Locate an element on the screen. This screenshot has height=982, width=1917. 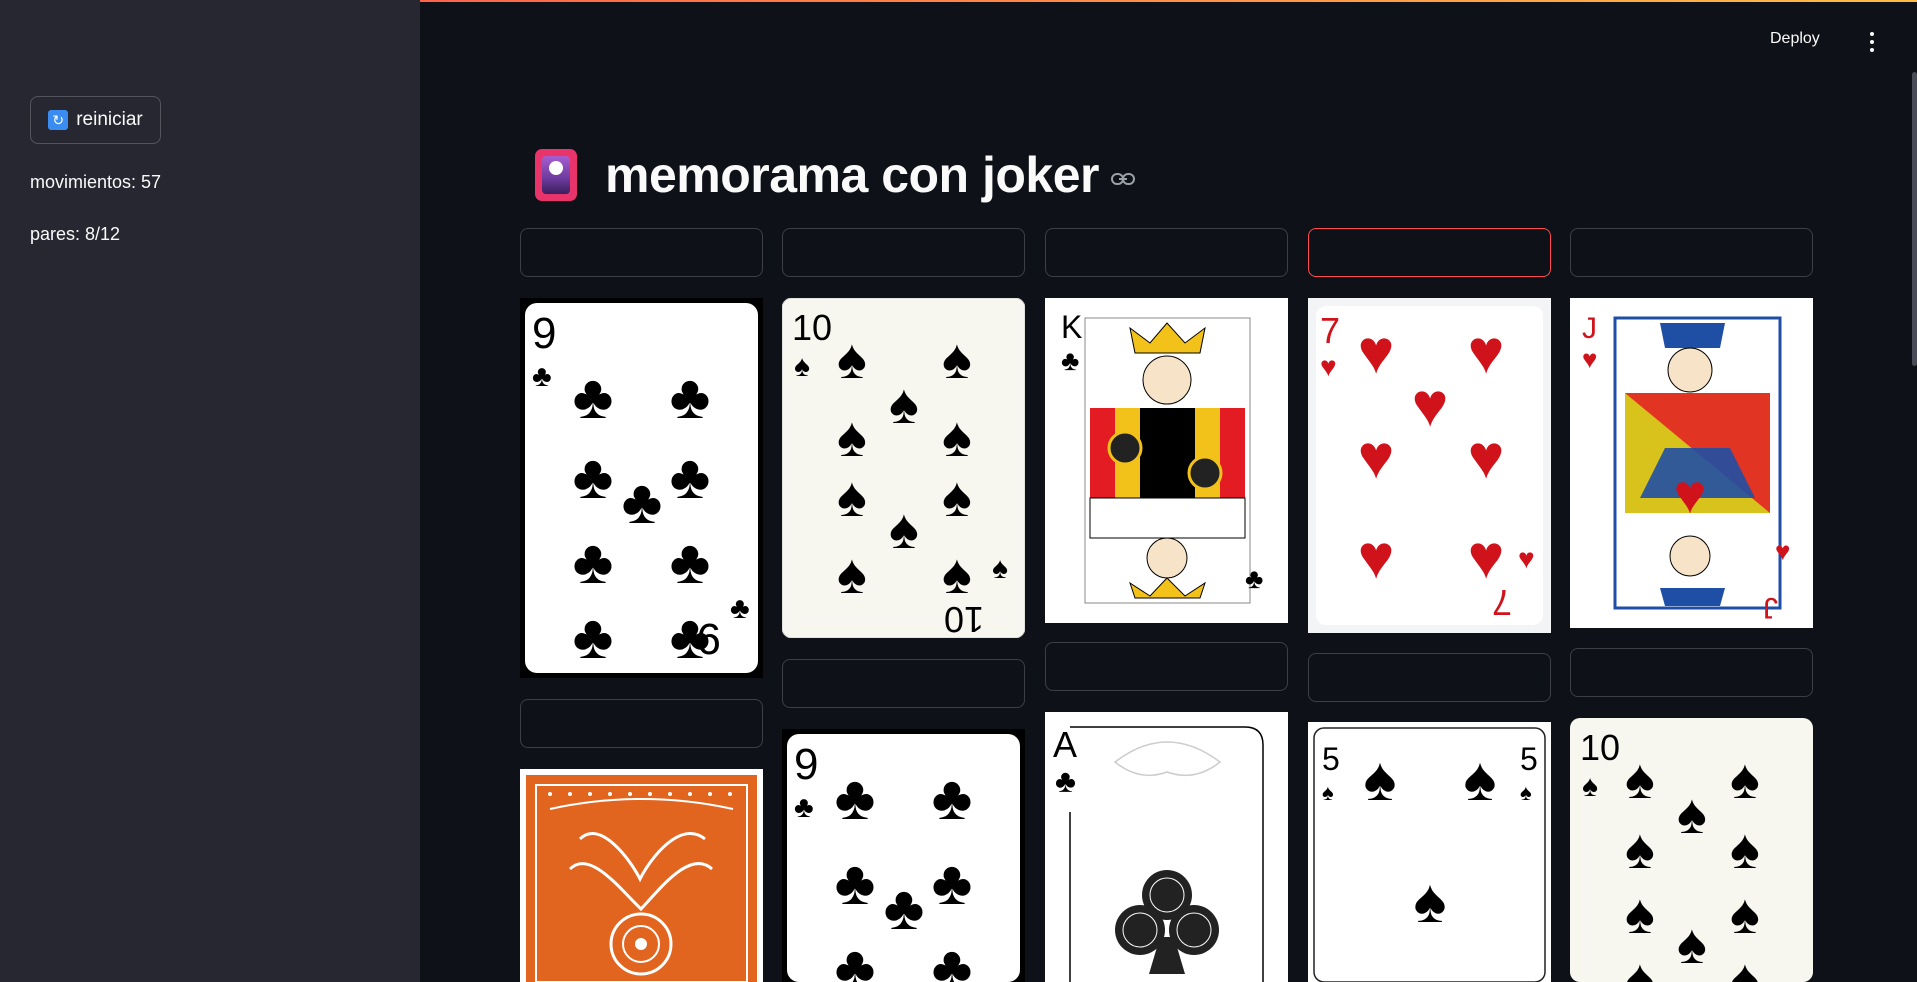
card-9-of-clubs: 9 ♣ ♣ ♣ ♣ ♣ ♣ ♣ ♣ ♣ ♣ ♣ 9 is located at coordinates (641, 488).